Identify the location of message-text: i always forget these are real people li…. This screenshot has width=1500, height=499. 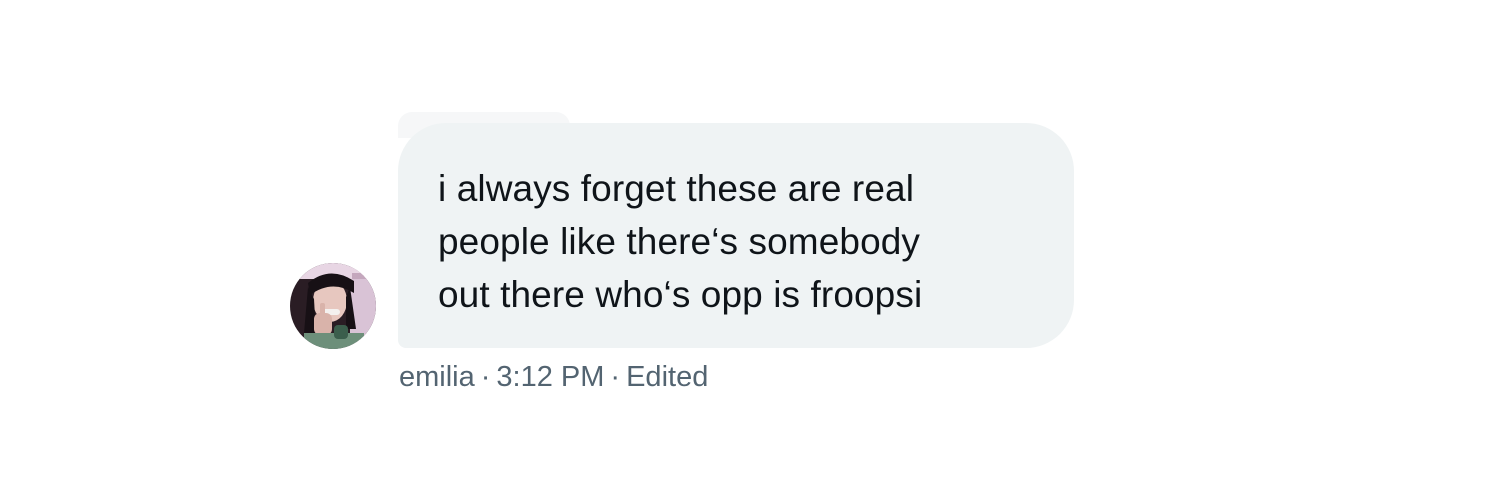
(680, 241).